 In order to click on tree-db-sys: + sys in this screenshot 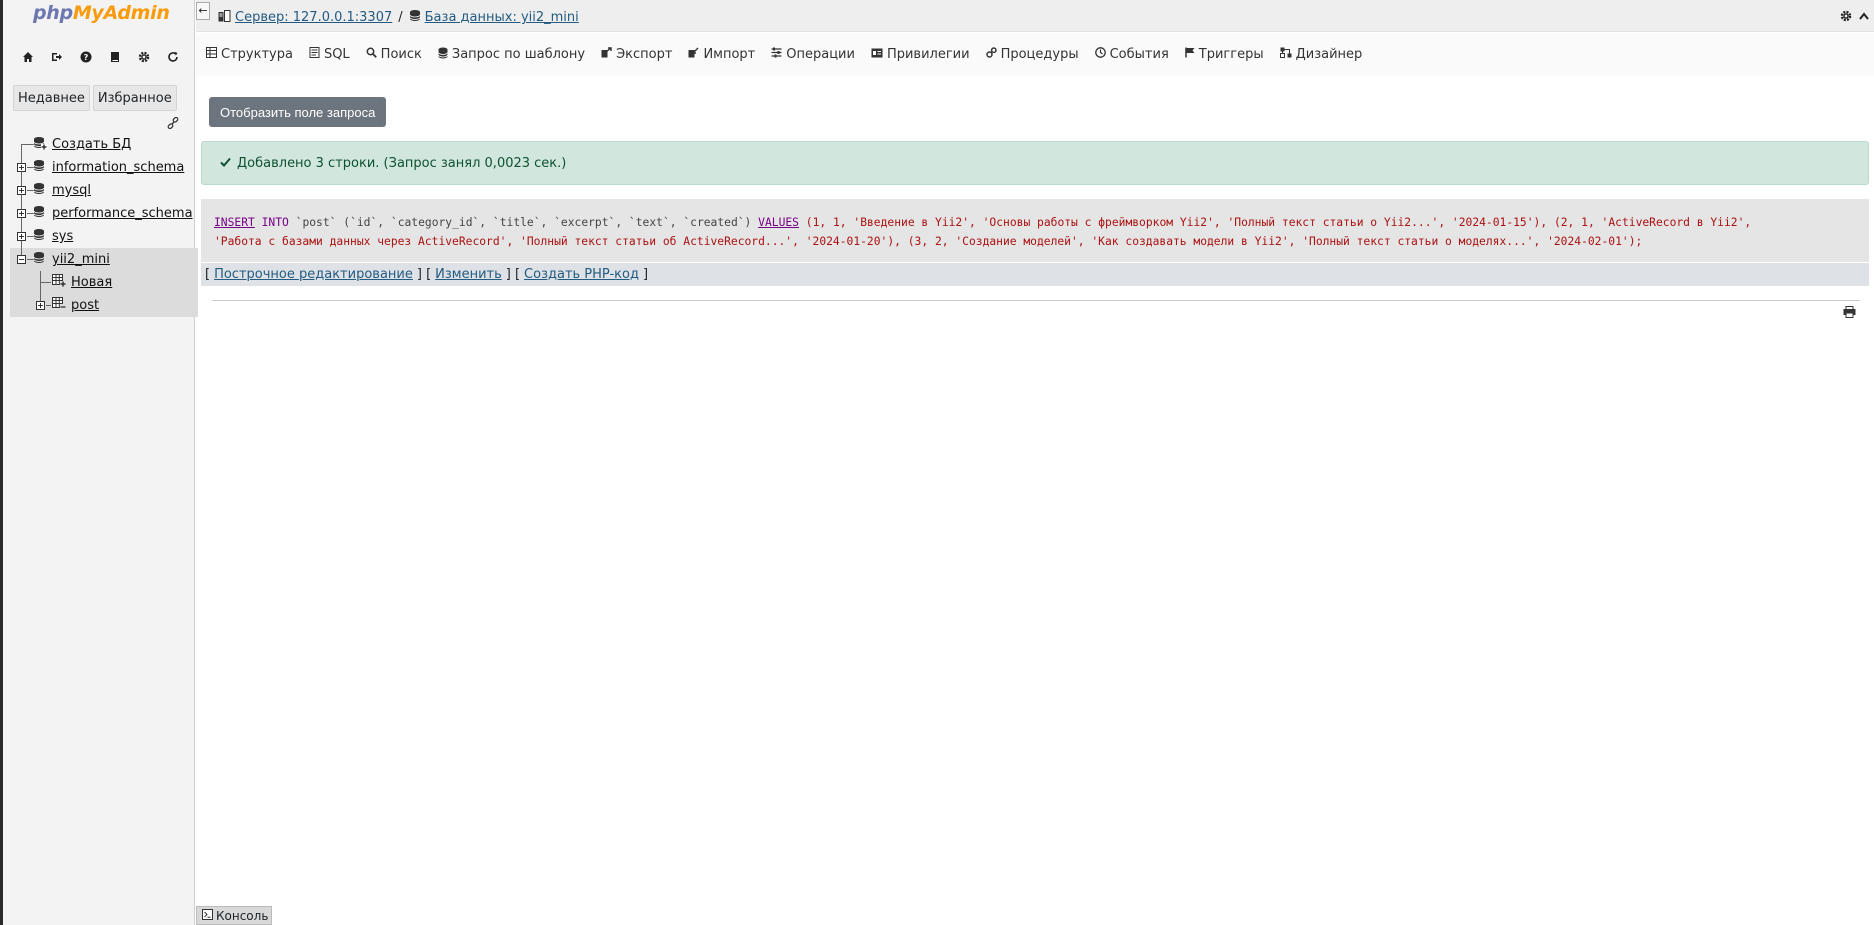, I will do `click(104, 236)`.